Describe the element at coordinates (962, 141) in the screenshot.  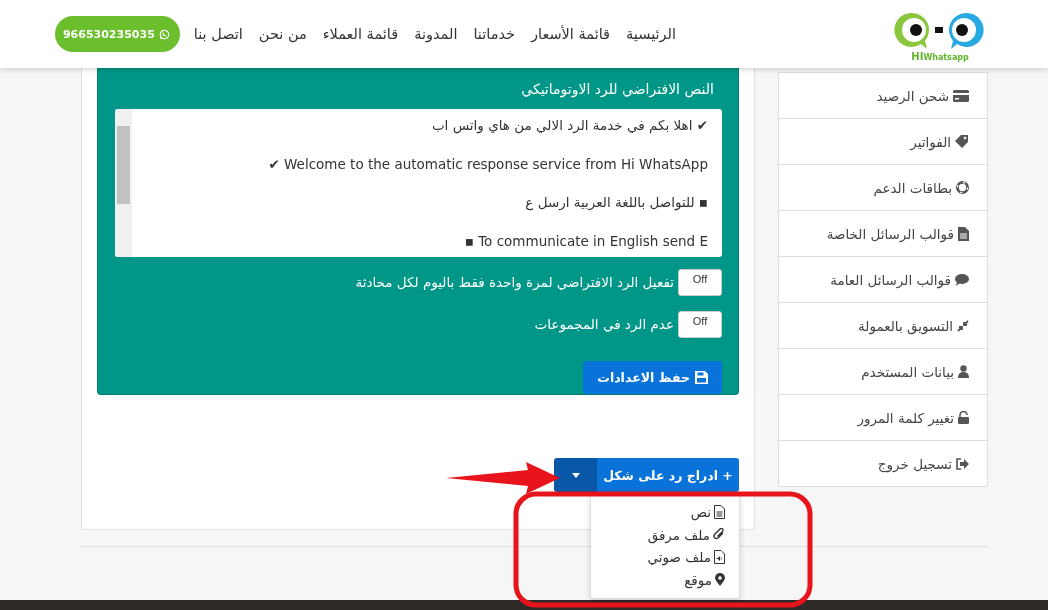
I see `tag-icon` at that location.